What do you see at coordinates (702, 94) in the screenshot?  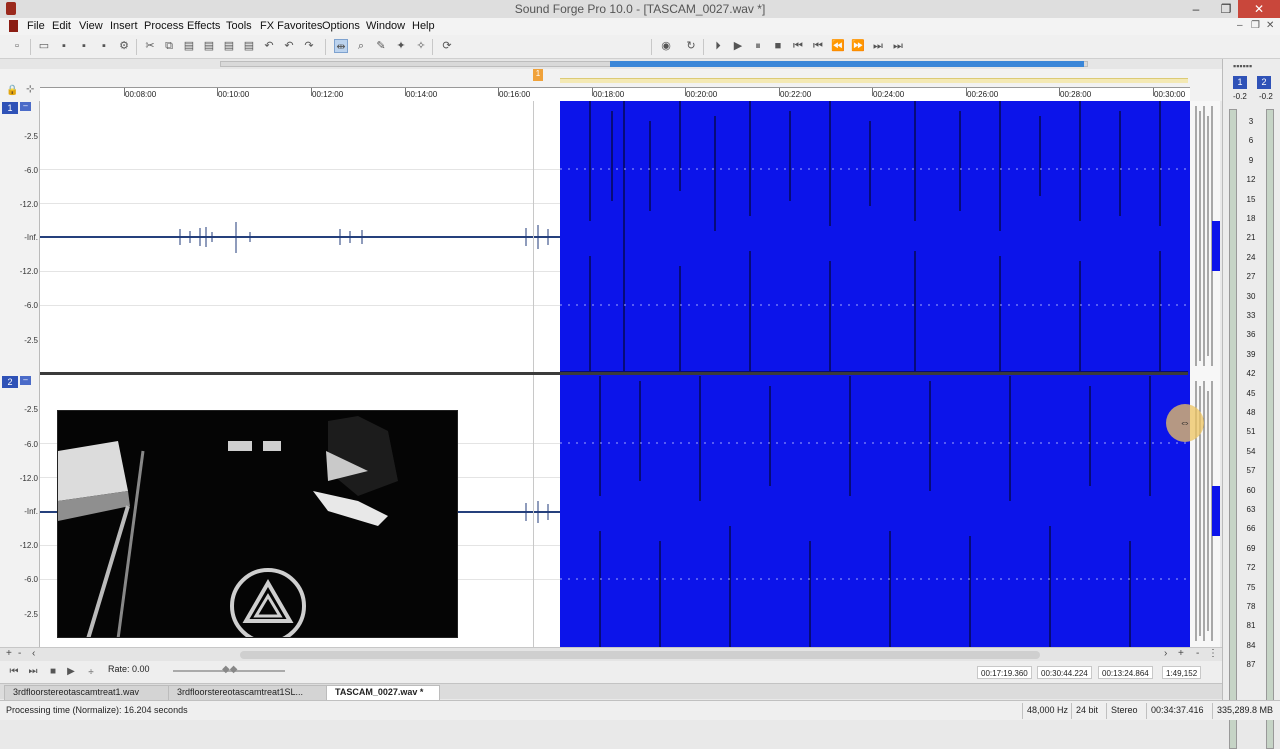 I see `ruler-tick-label: 00:20:00` at bounding box center [702, 94].